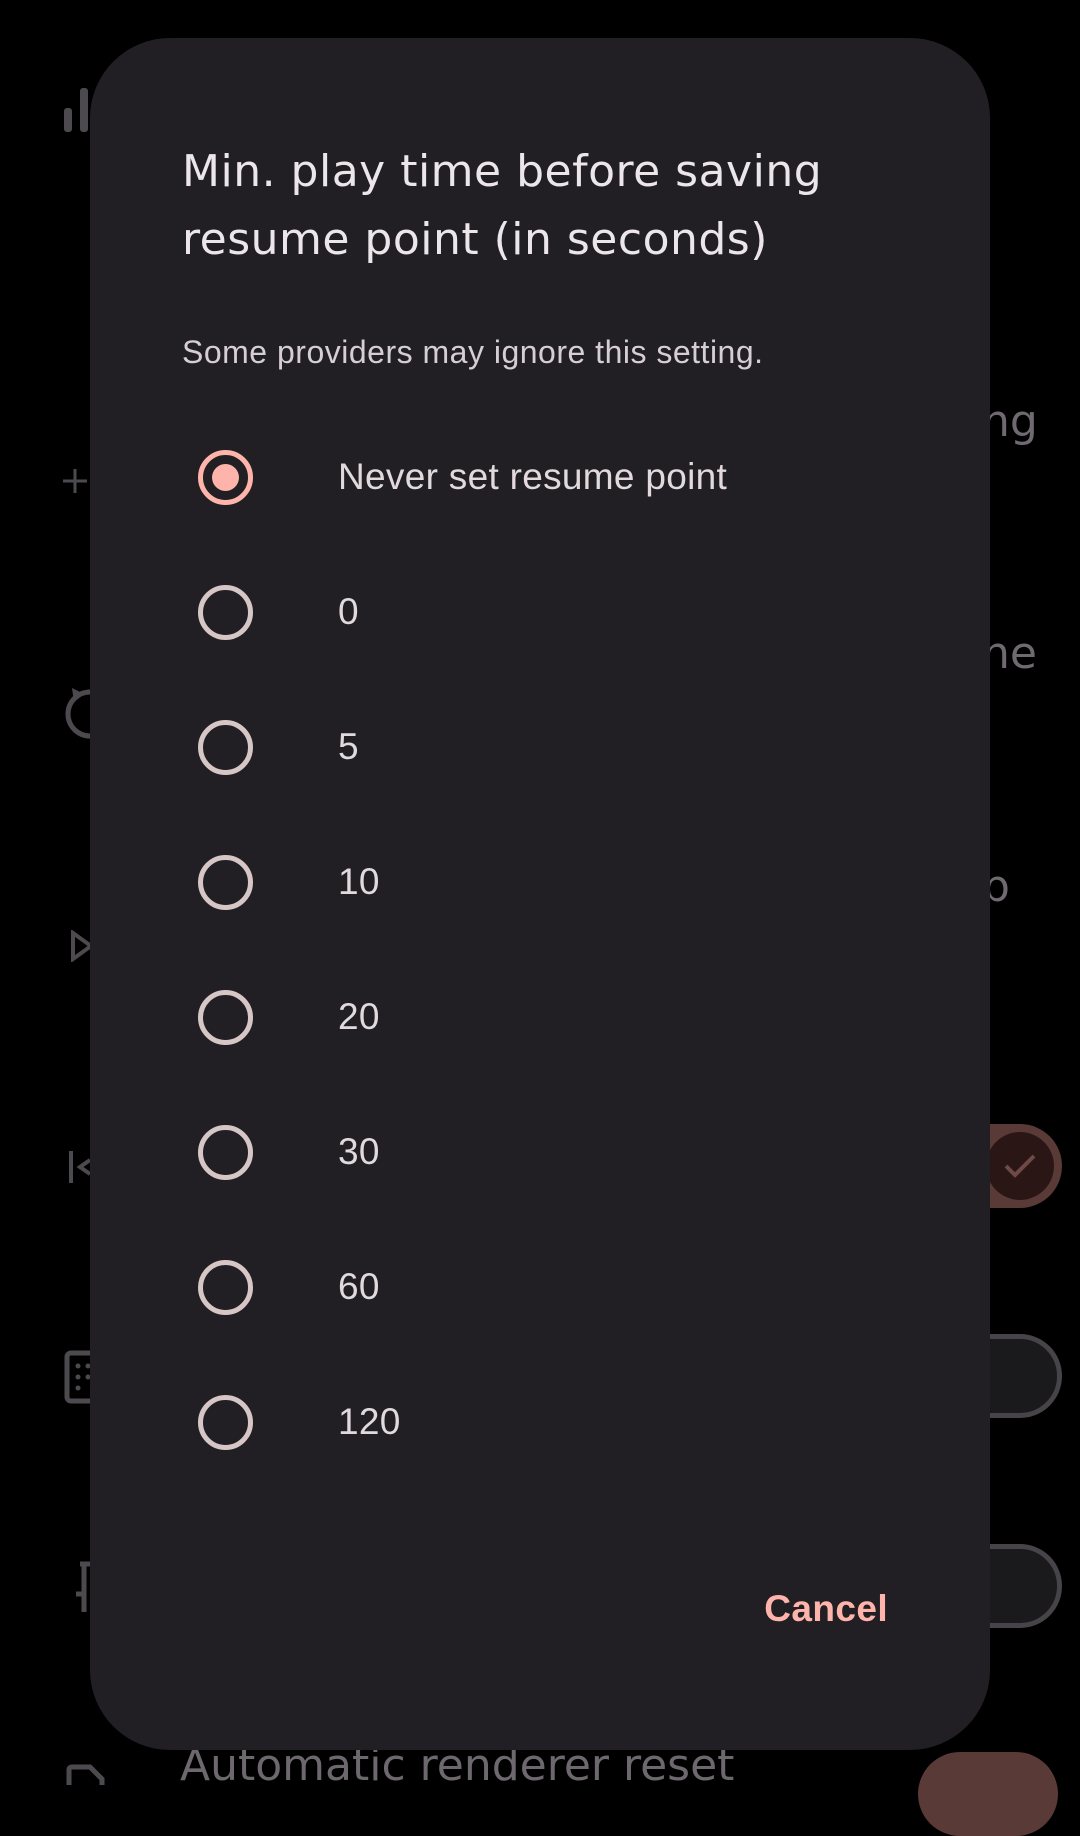 This screenshot has width=1080, height=1836. I want to click on option-label: 5, so click(348, 746).